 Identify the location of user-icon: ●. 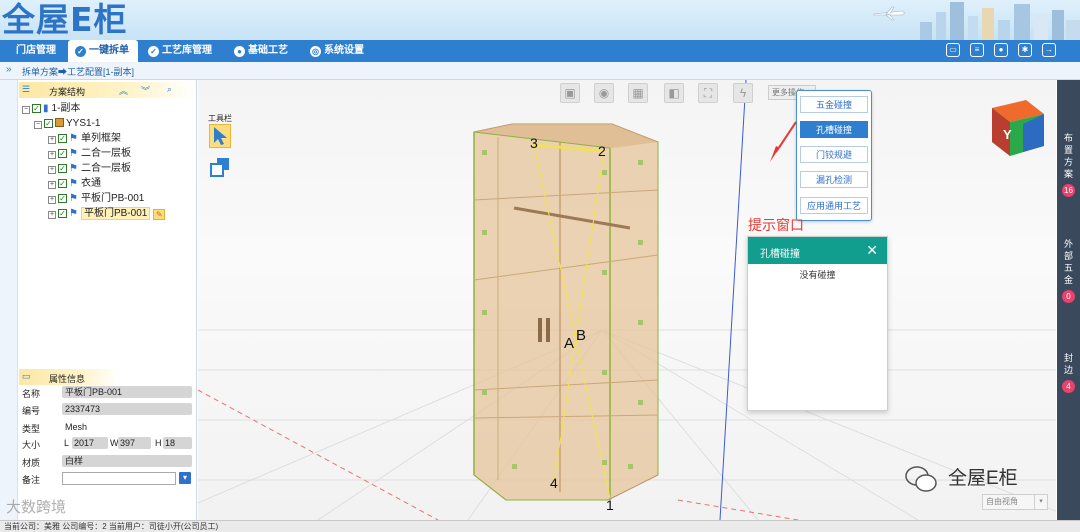
(1001, 50).